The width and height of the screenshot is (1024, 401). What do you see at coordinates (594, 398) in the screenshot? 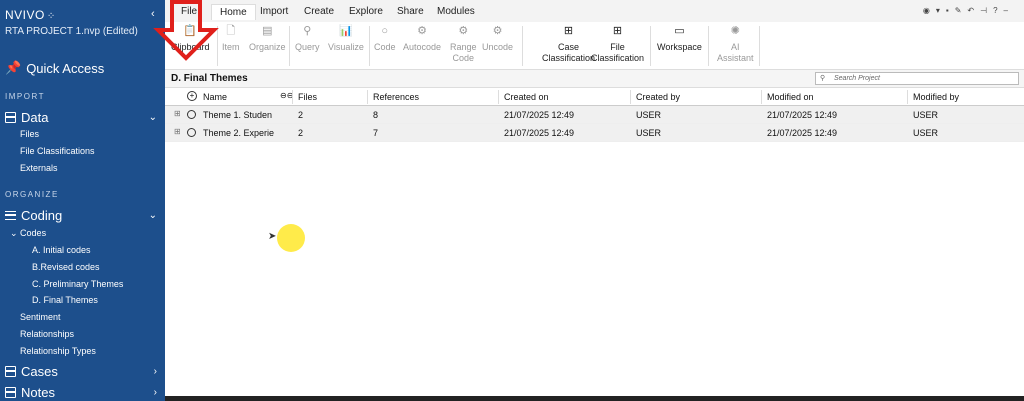
I see `taskbar-strip` at bounding box center [594, 398].